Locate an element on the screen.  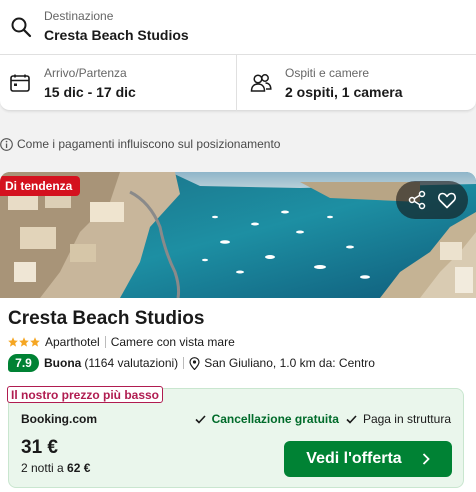
heart-icon is located at coordinates (447, 200).